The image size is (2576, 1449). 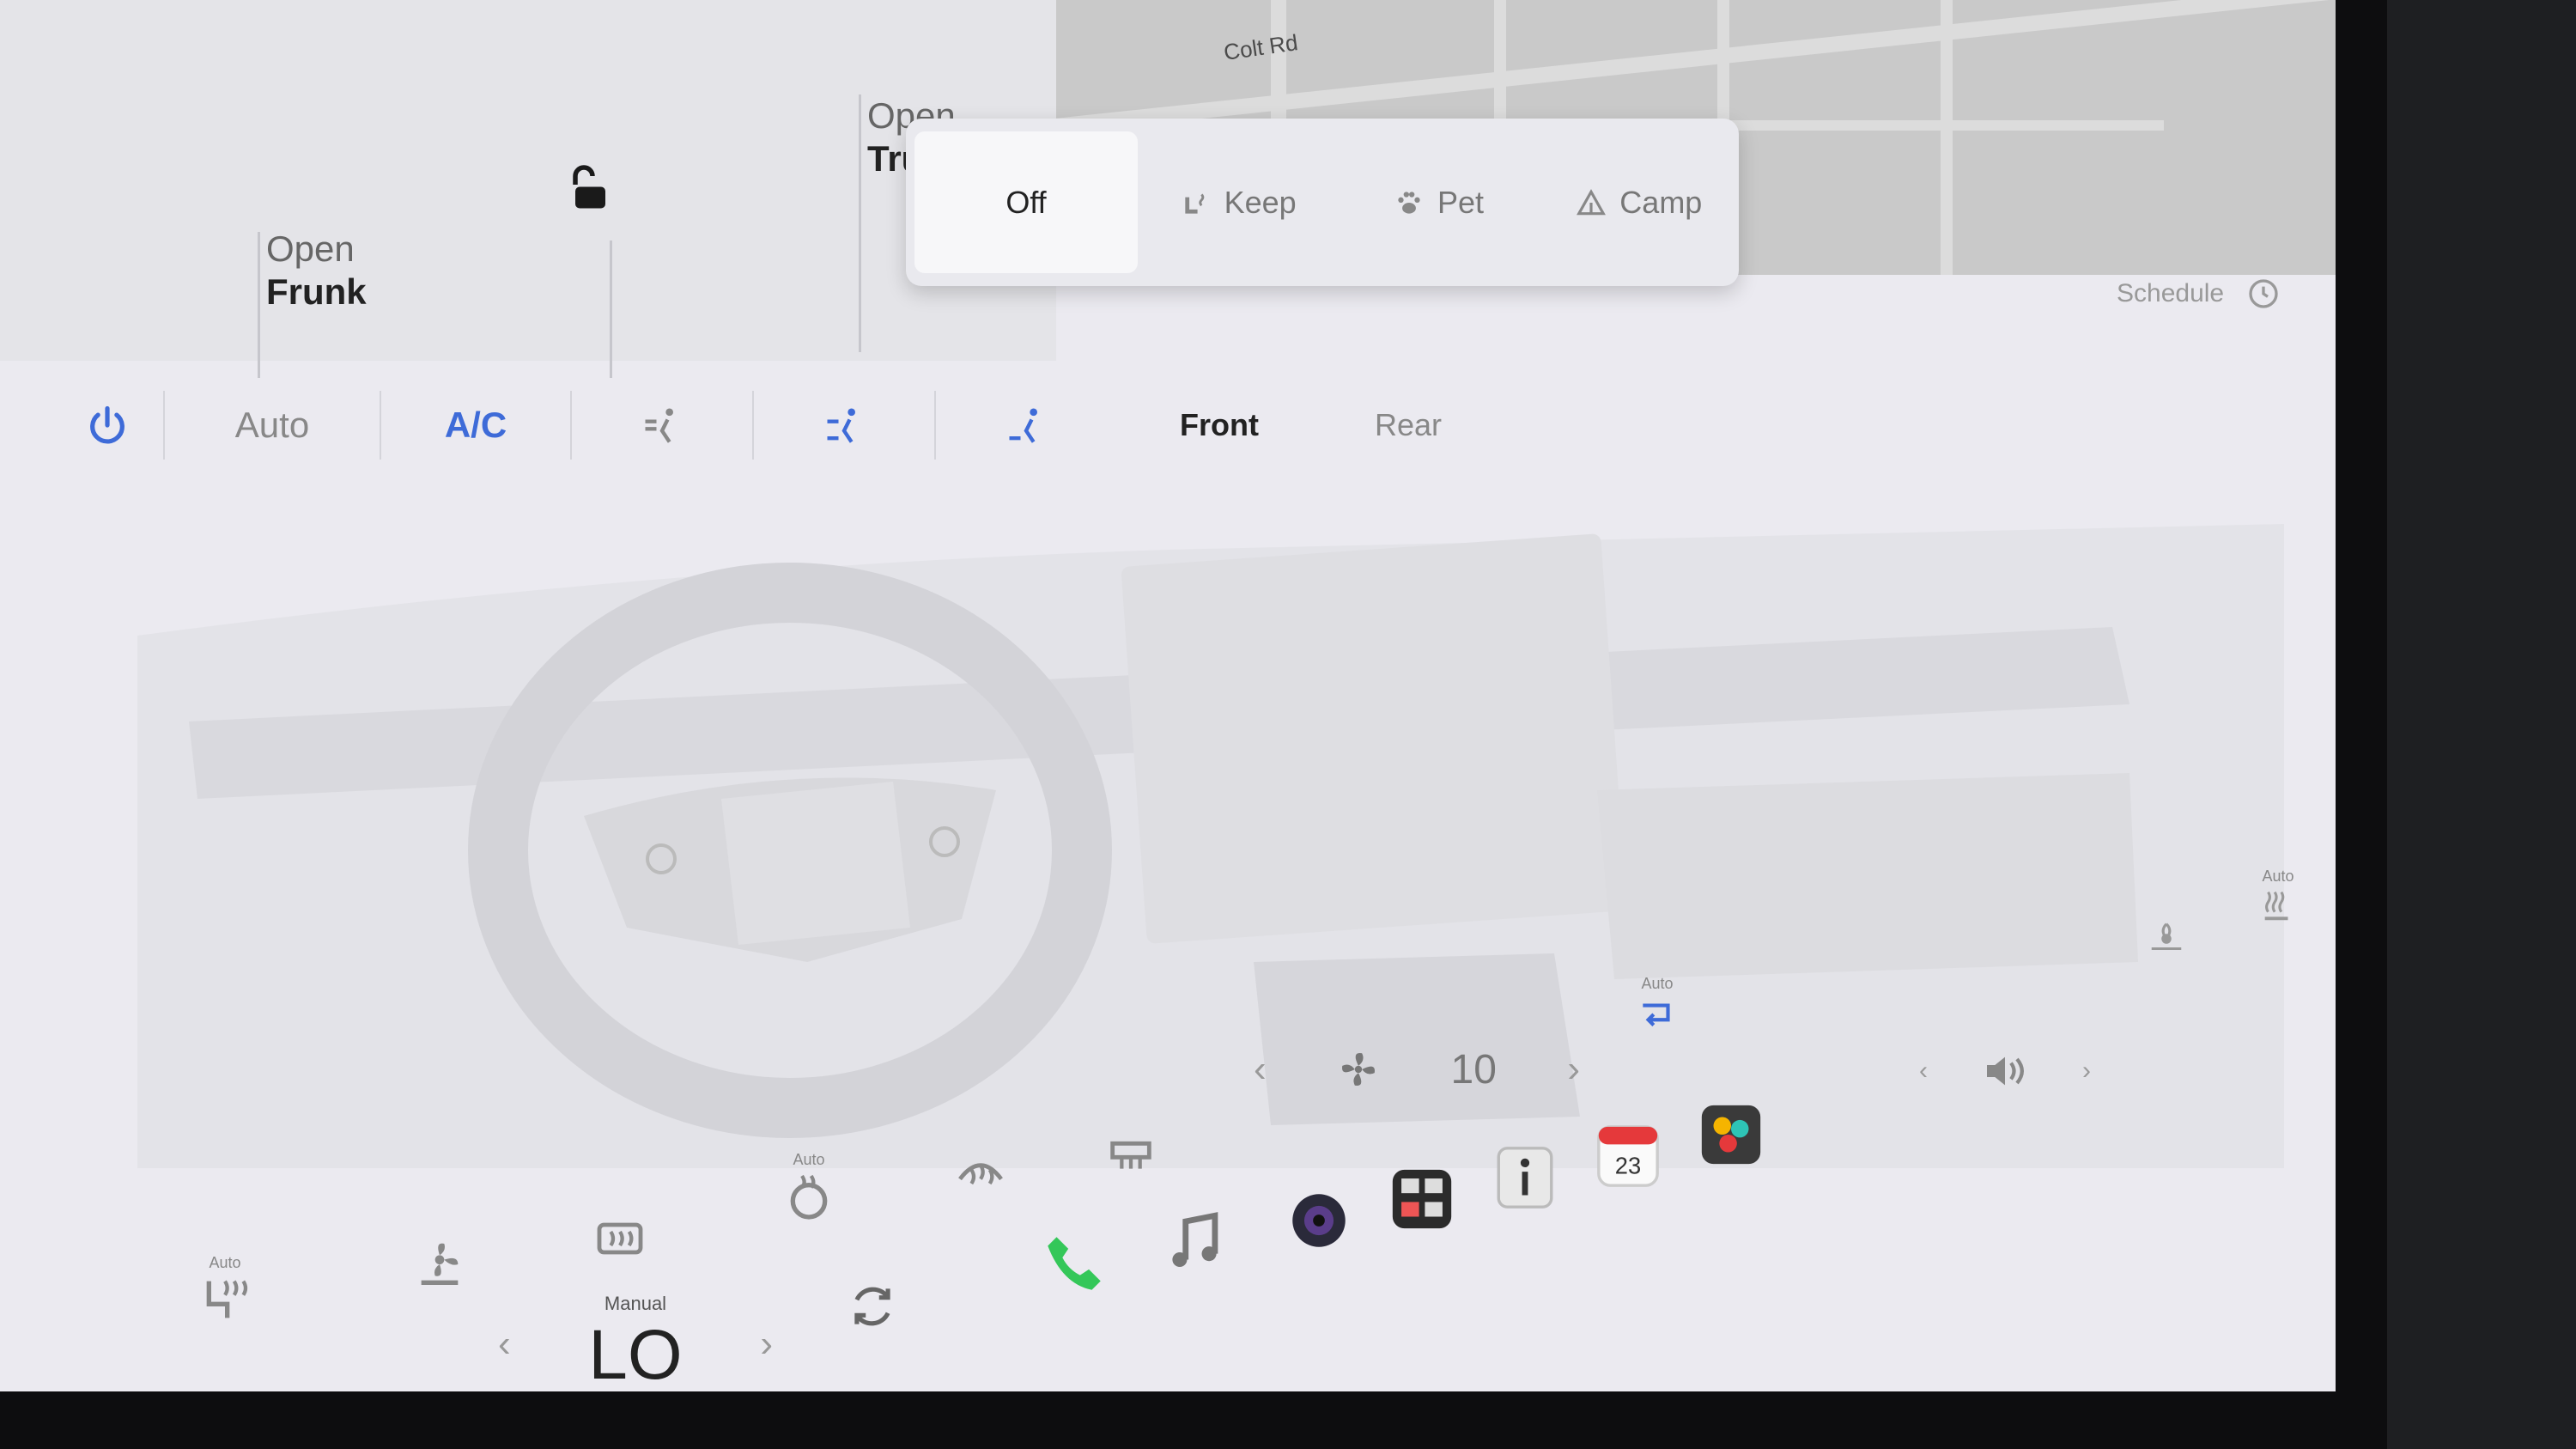 What do you see at coordinates (2086, 1071) in the screenshot?
I see `volume-up-button: ›` at bounding box center [2086, 1071].